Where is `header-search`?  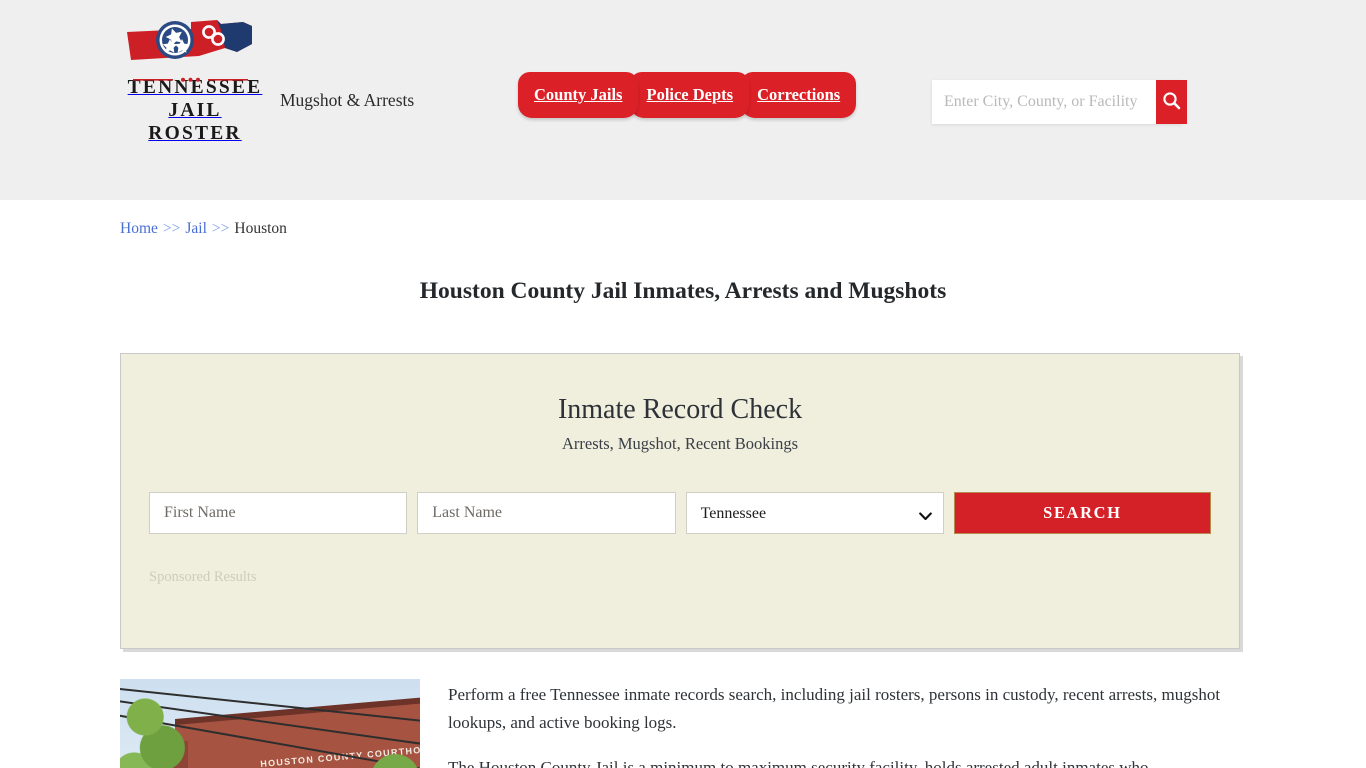
header-search is located at coordinates (1059, 102).